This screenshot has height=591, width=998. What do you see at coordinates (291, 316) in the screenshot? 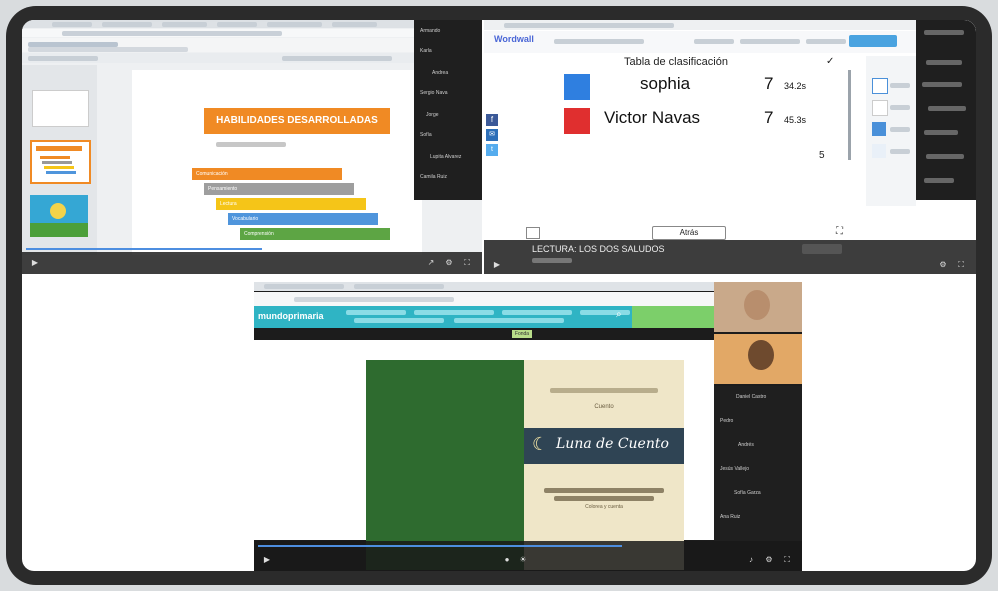
I see `site-logo: mundoprimaria` at bounding box center [291, 316].